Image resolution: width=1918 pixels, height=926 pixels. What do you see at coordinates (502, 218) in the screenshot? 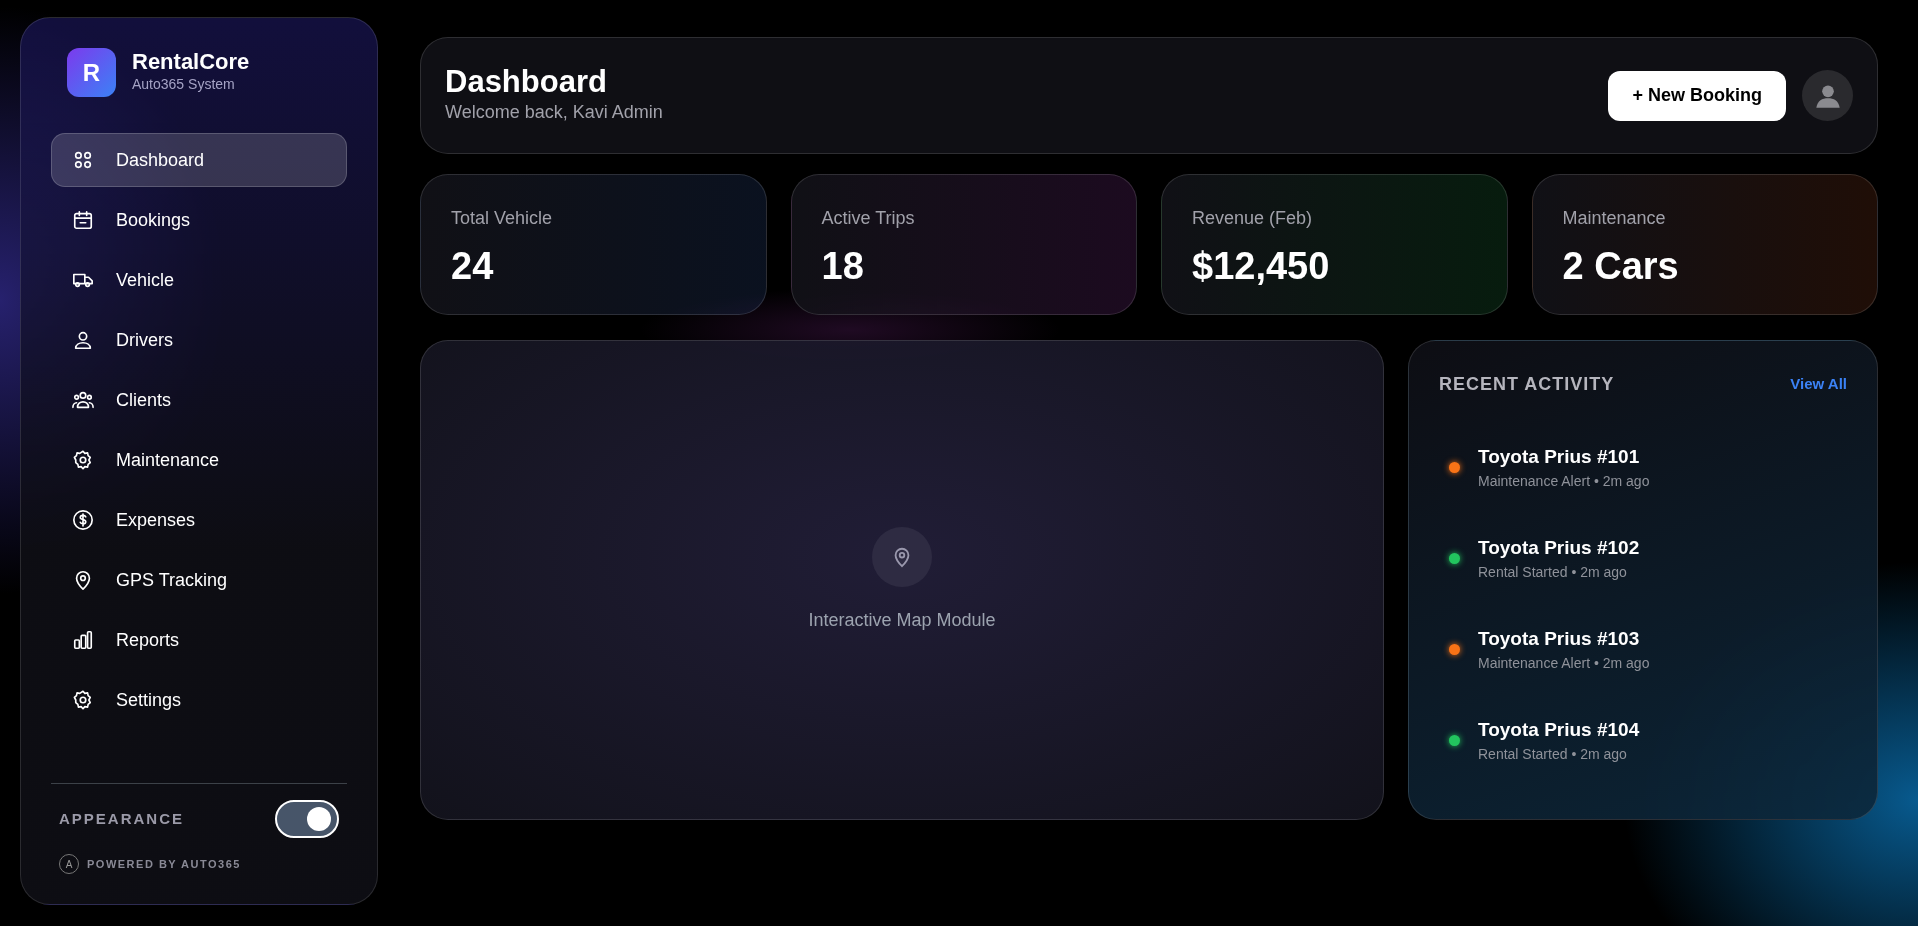
I see `stat-label: Total Vehicle` at bounding box center [502, 218].